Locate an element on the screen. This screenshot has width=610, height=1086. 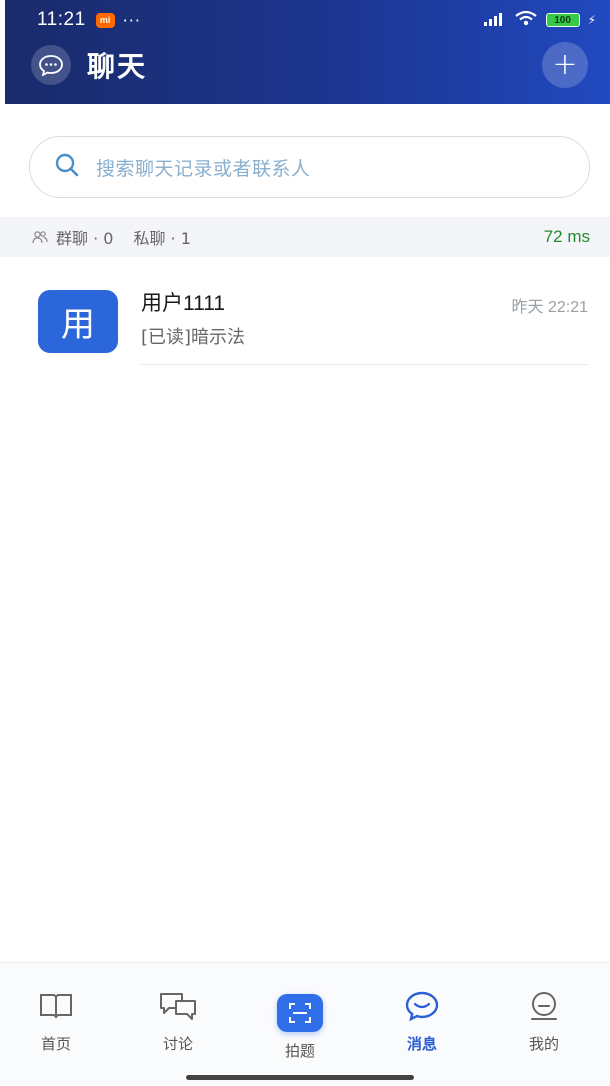
tab-discussion-label: 讨论 is located at coordinates (177, 1044).